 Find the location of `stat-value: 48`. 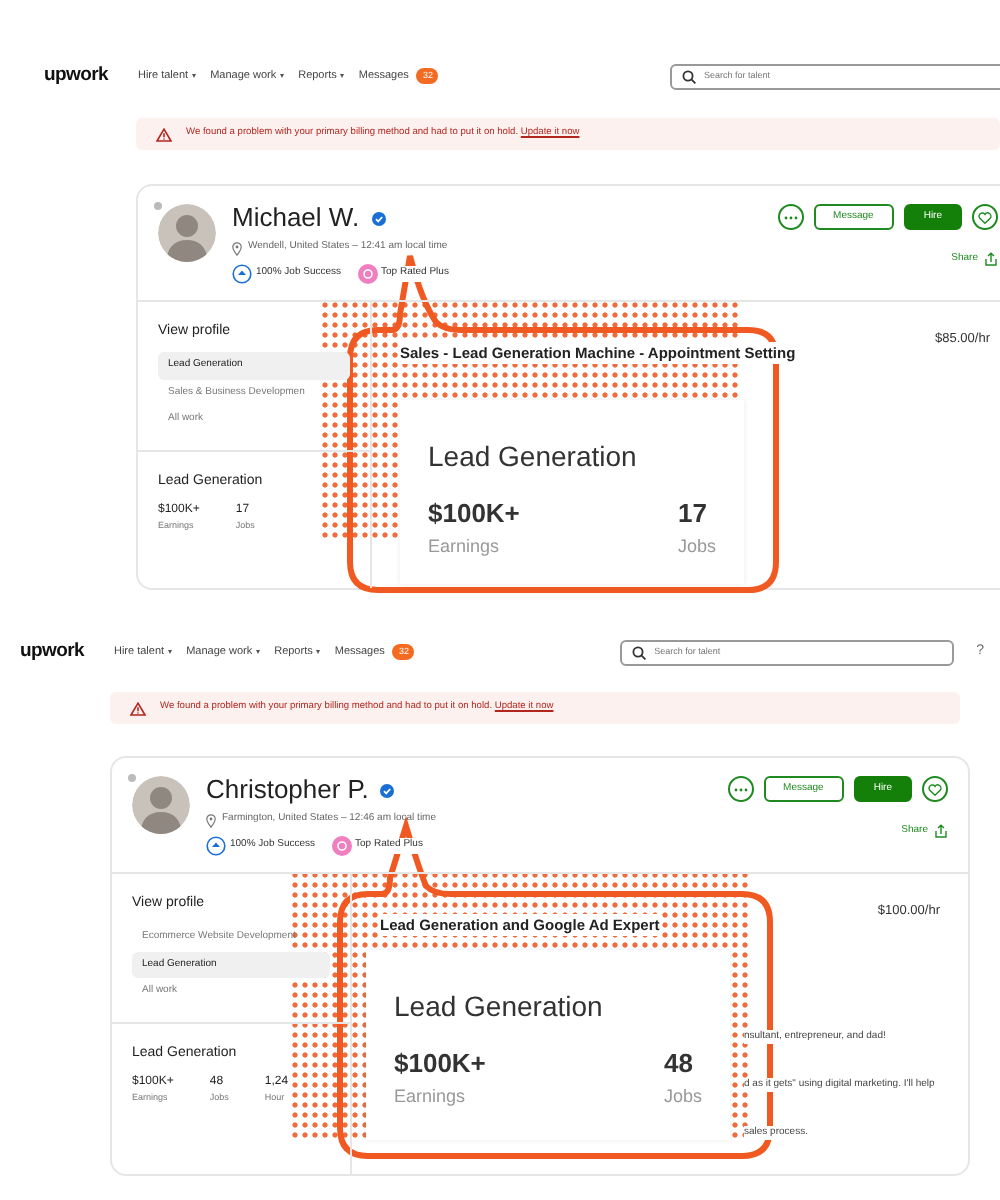

stat-value: 48 is located at coordinates (679, 1064).